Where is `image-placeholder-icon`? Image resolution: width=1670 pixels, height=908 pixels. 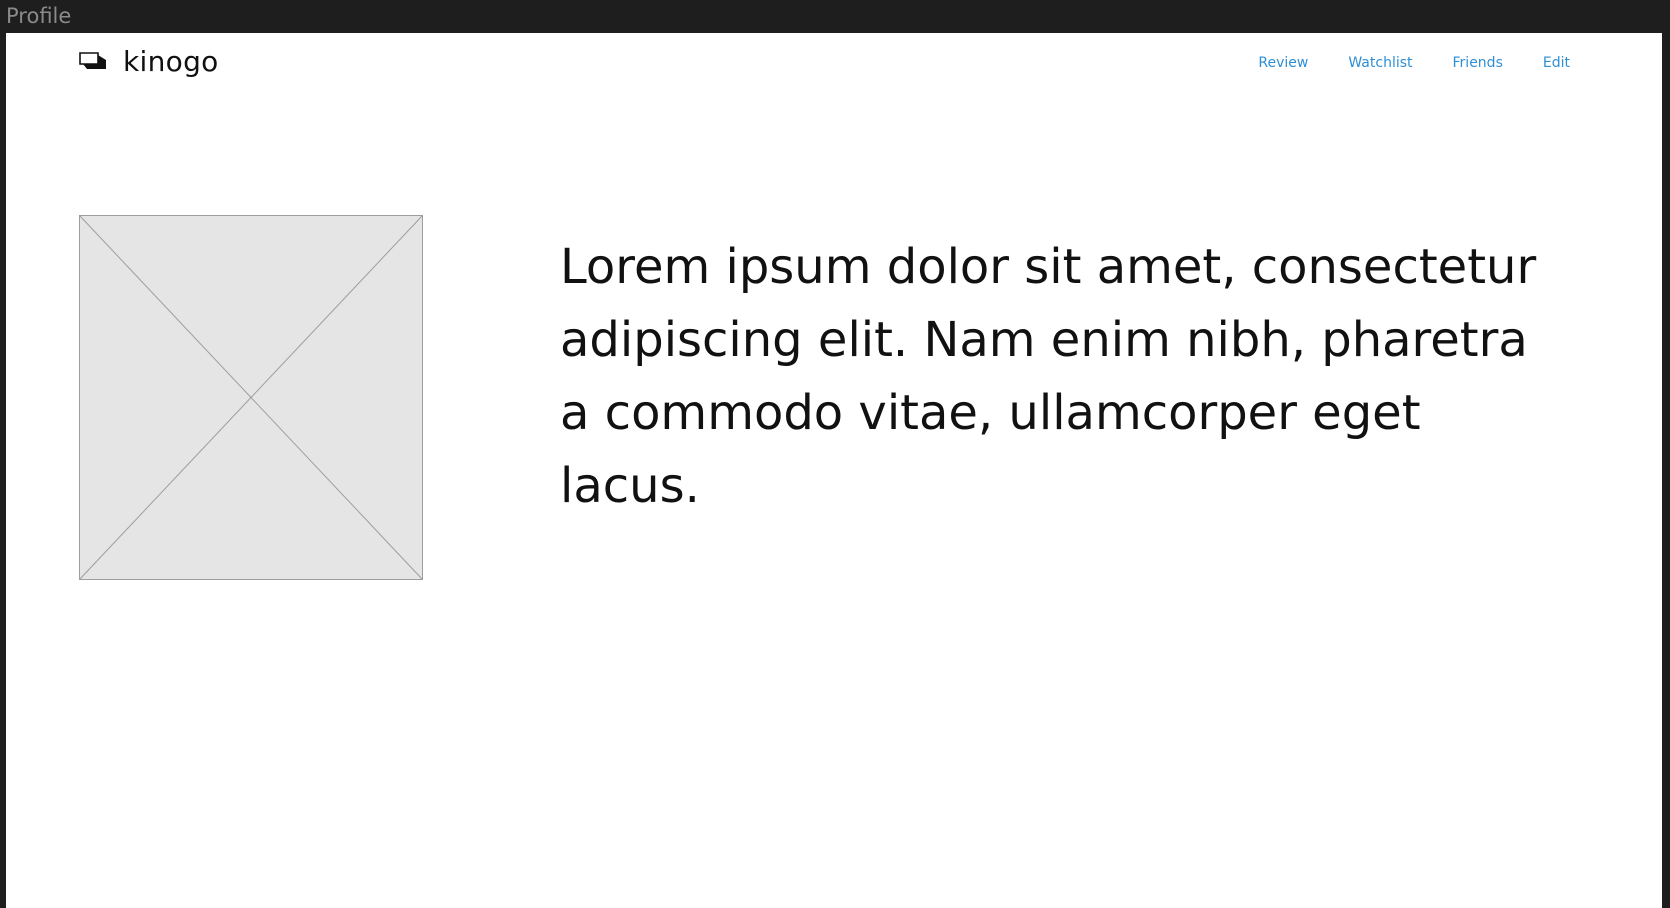 image-placeholder-icon is located at coordinates (251, 397).